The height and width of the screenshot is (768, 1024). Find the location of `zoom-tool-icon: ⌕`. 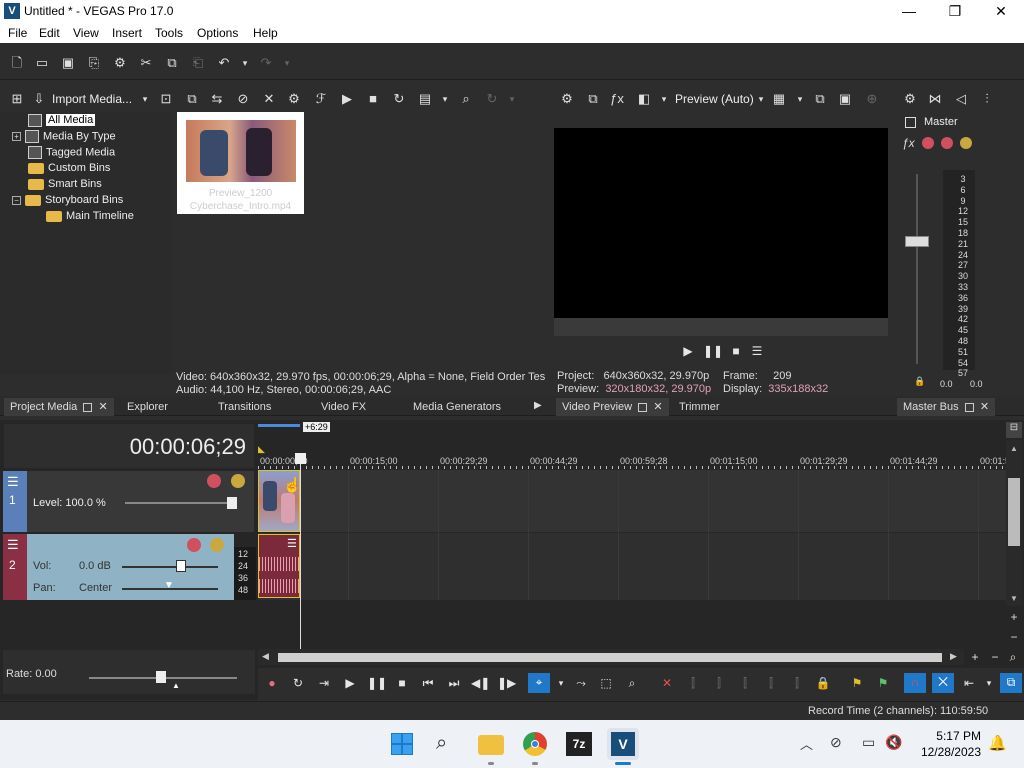

zoom-tool-icon: ⌕ is located at coordinates (1013, 657).